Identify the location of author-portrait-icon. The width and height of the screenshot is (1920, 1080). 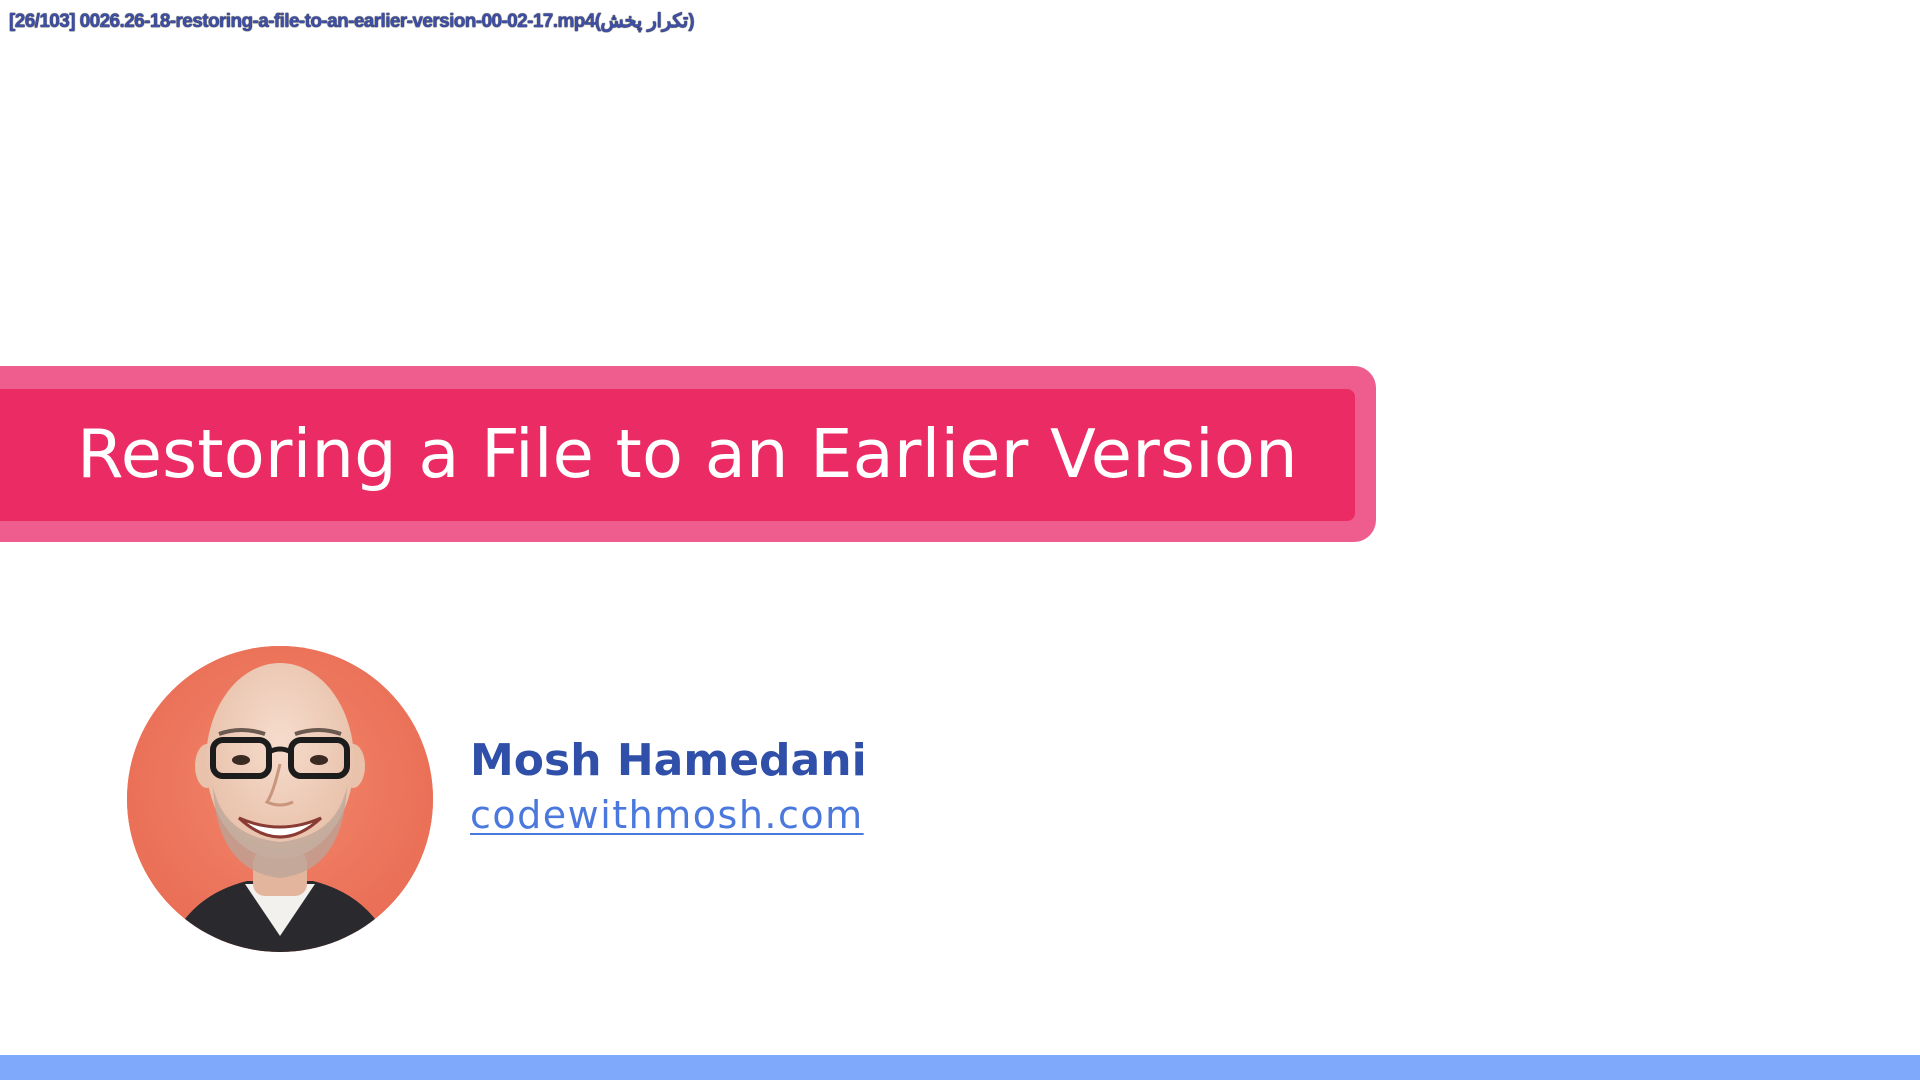
(280, 799).